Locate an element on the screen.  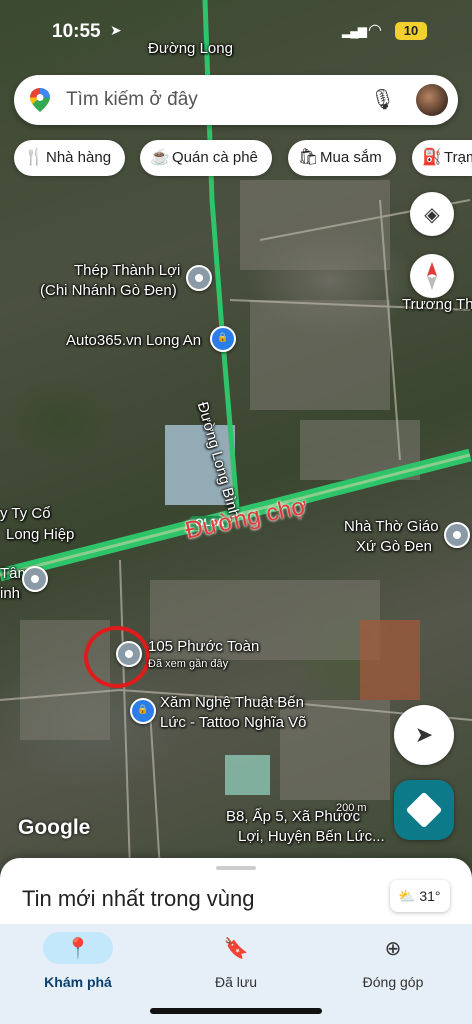
map-label-thep-line1: Thép Thành Lợi is located at coordinates (127, 271).